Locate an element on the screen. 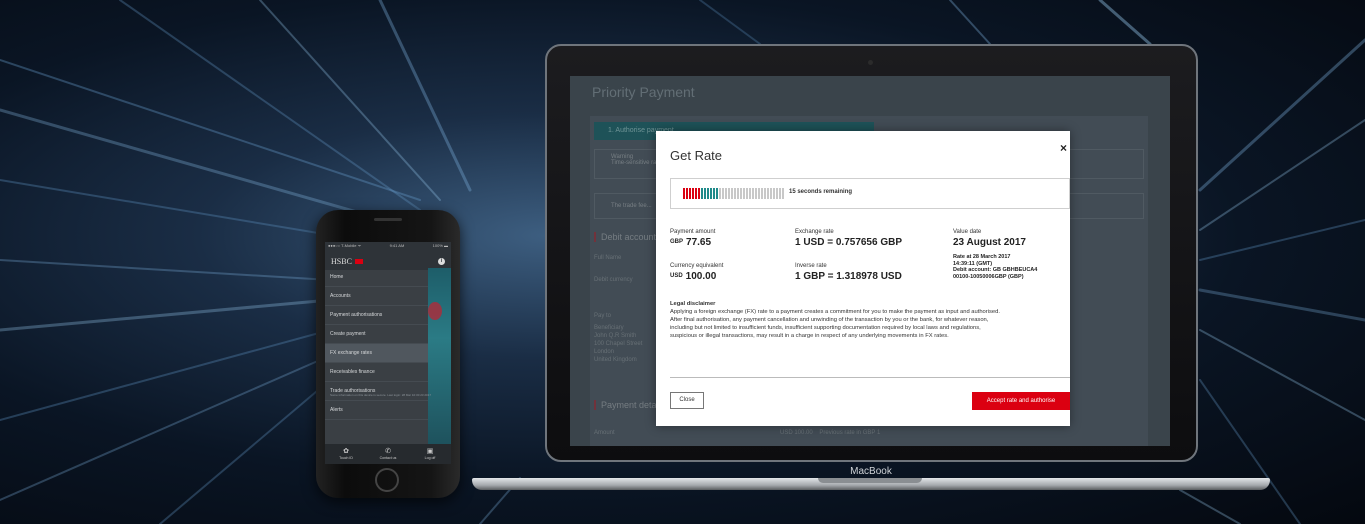 Image resolution: width=1365 pixels, height=524 pixels. countdown-progress-bar is located at coordinates (733, 193).